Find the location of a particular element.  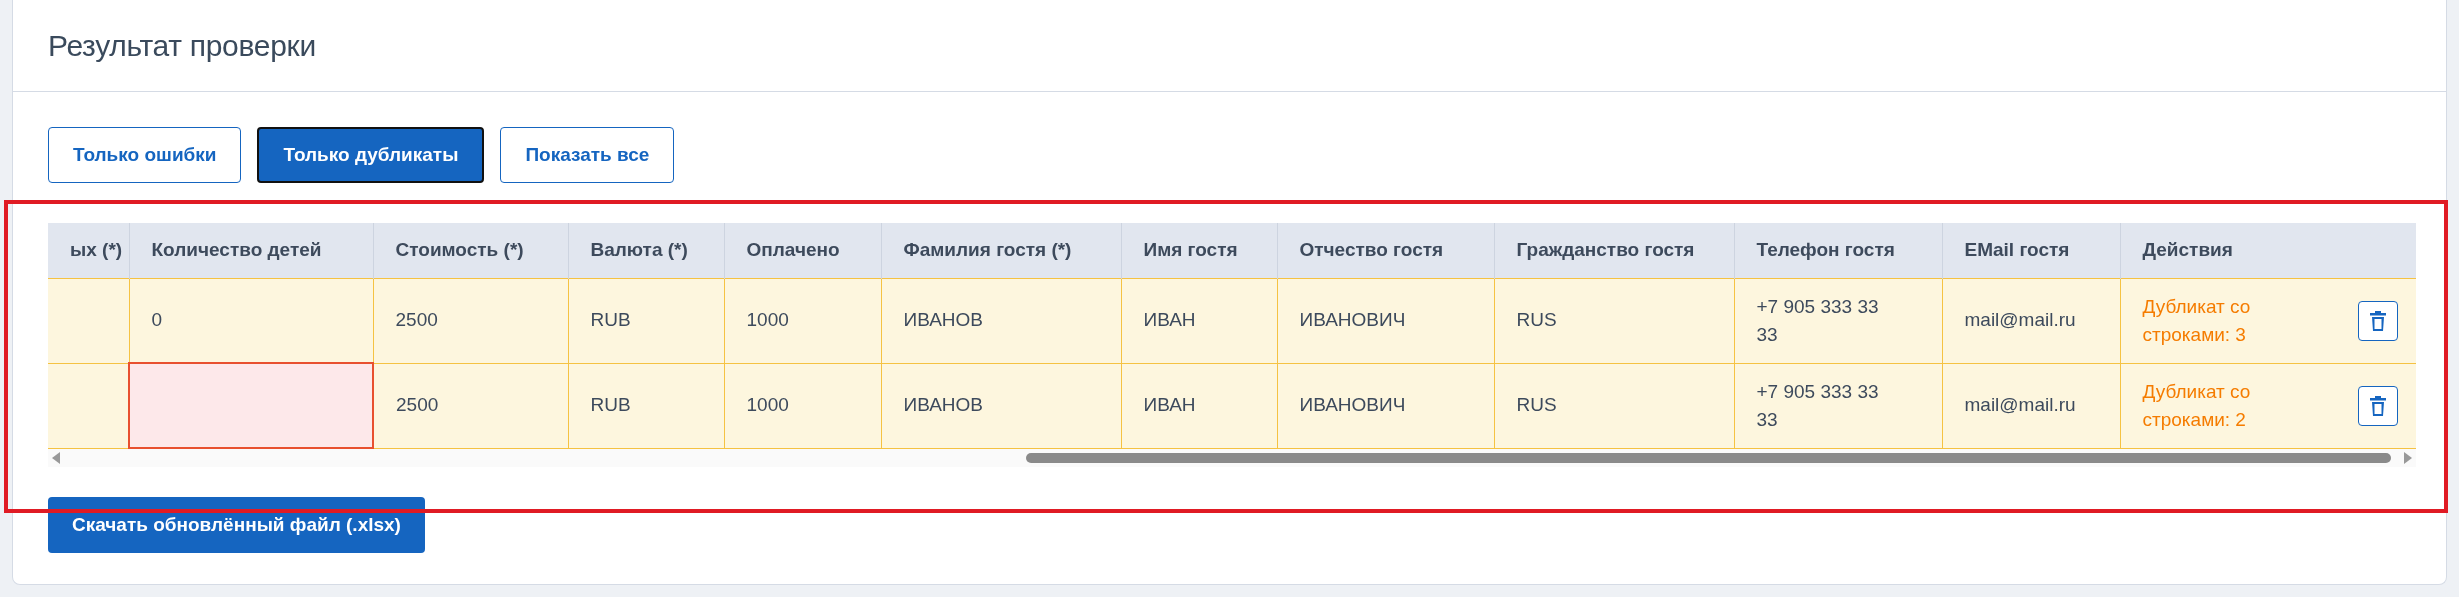

card-title: Результат проверки is located at coordinates (182, 45).